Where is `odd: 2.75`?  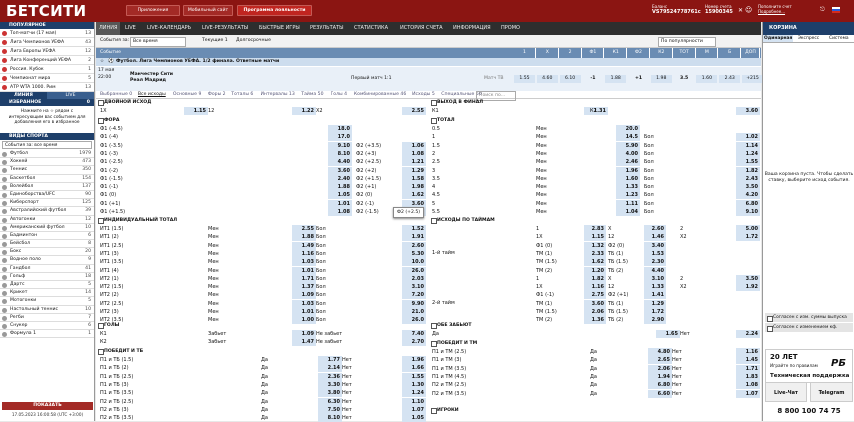
odd: 2.75 is located at coordinates (595, 295).